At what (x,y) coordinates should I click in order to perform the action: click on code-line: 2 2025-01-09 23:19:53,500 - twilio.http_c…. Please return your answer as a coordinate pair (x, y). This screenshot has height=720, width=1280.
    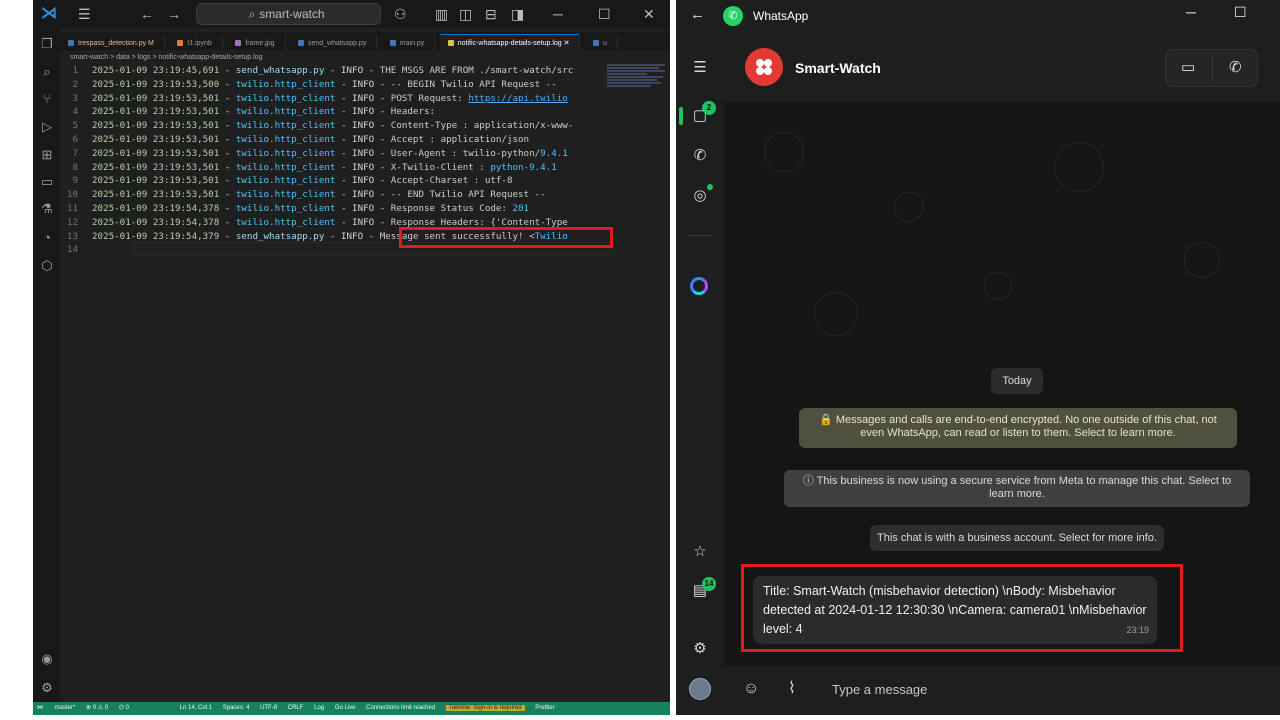
    Looking at the image, I should click on (330, 85).